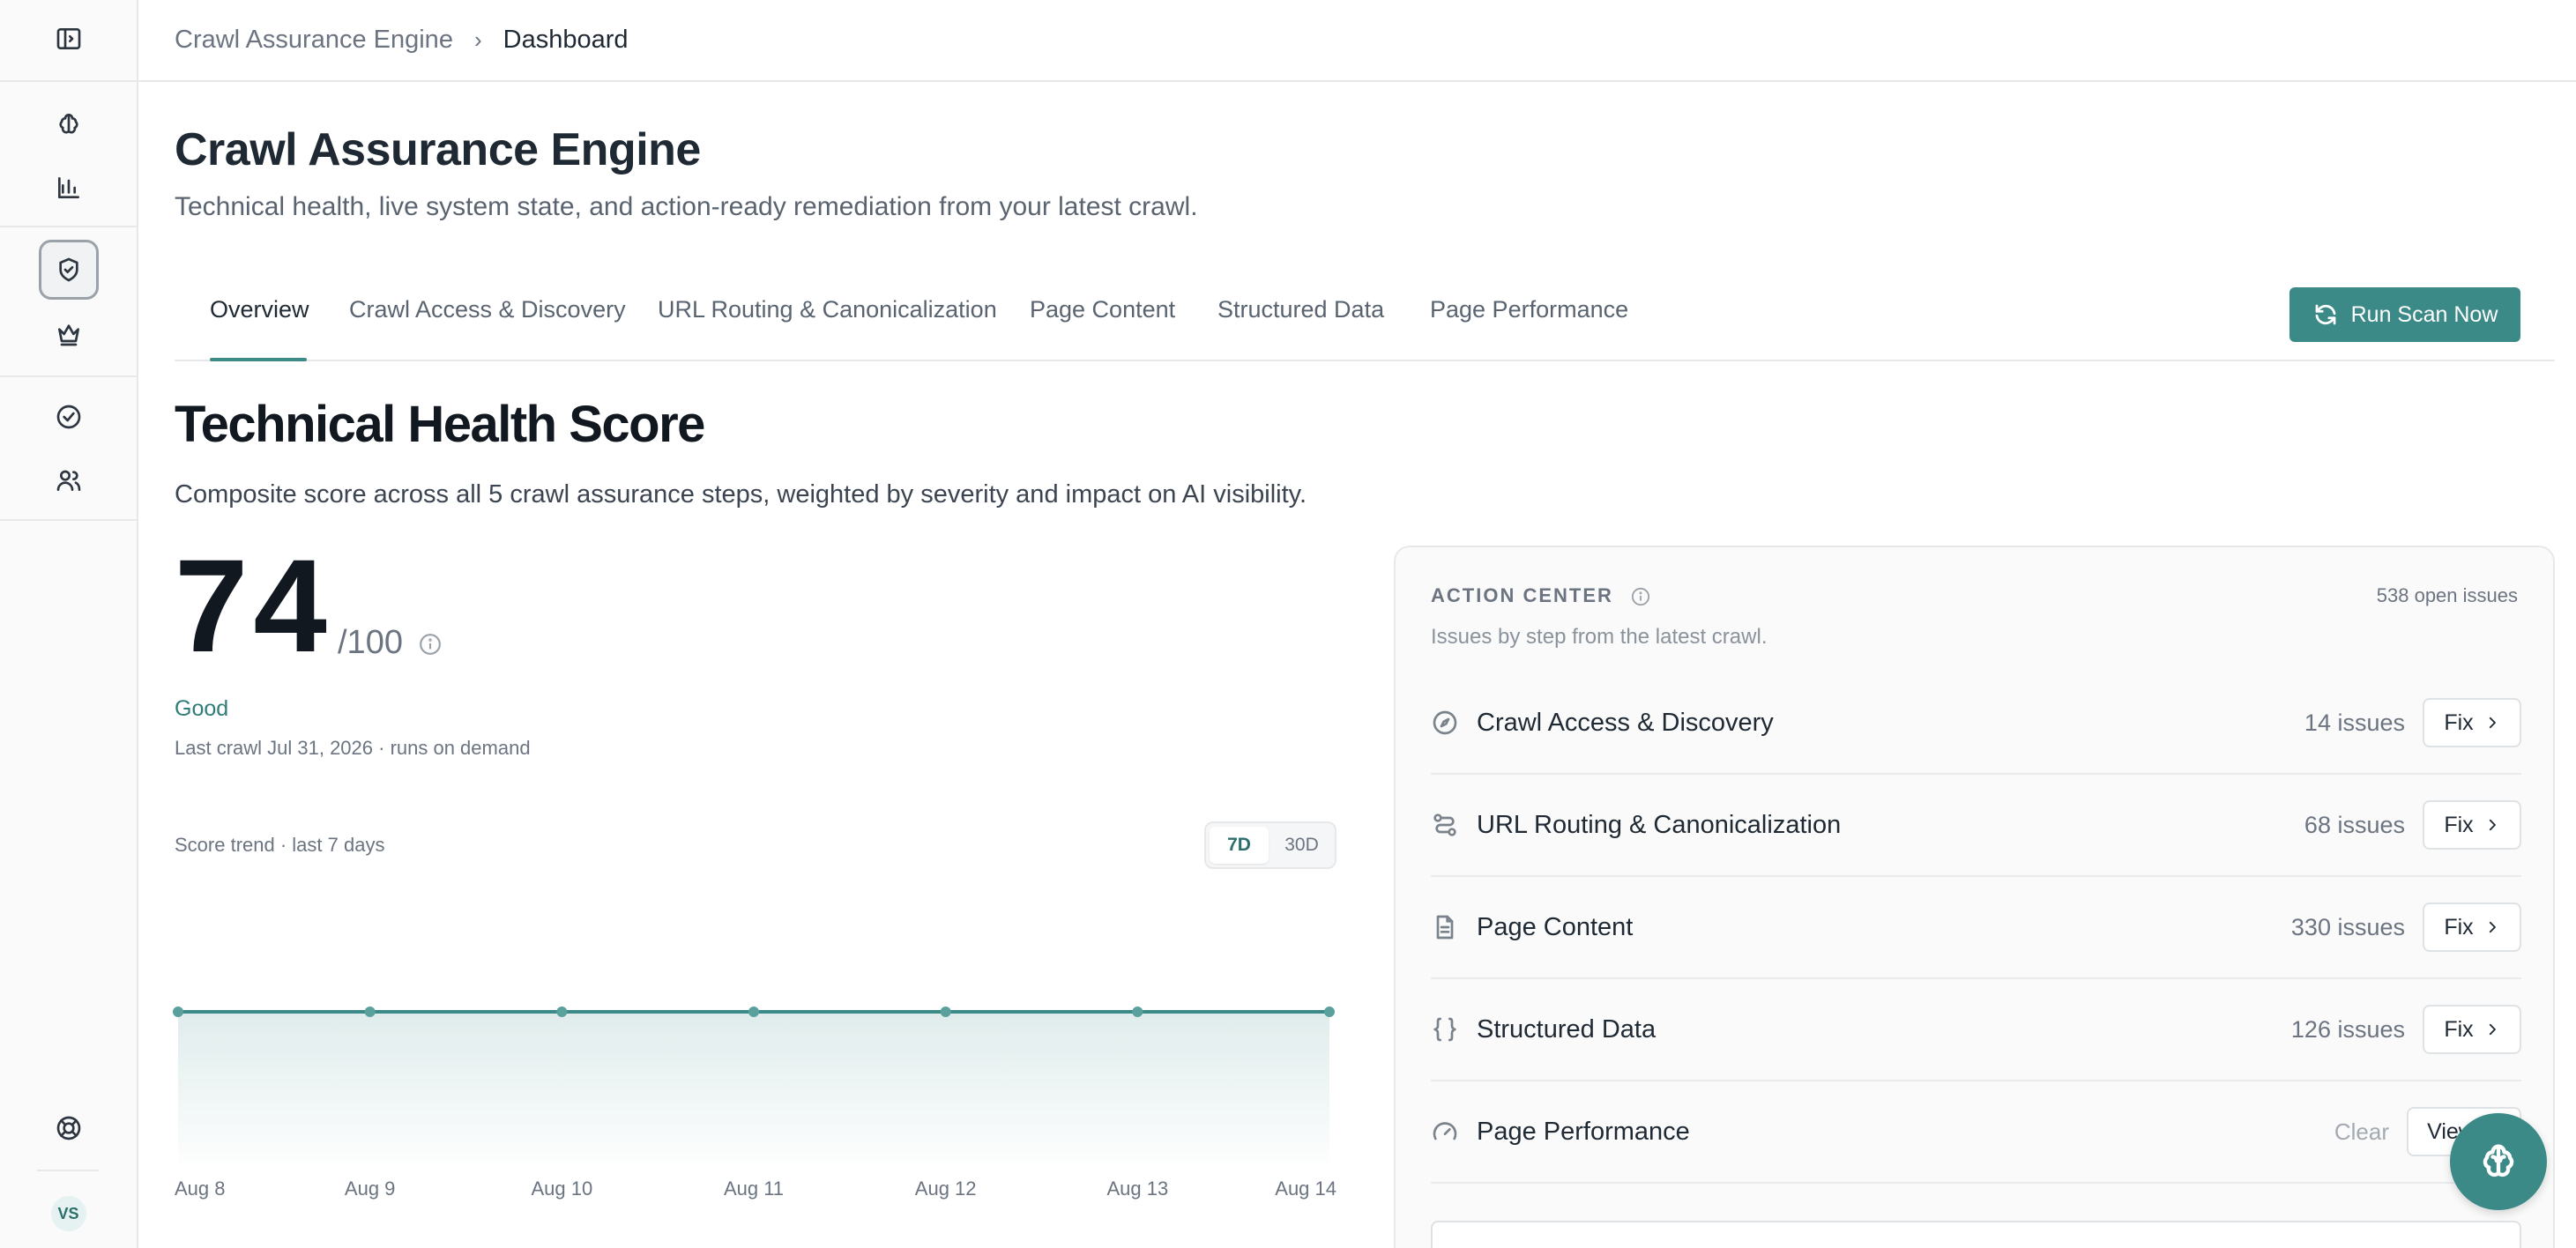 The width and height of the screenshot is (2576, 1248). What do you see at coordinates (1567, 1029) in the screenshot?
I see `action-row-name: Structured Data` at bounding box center [1567, 1029].